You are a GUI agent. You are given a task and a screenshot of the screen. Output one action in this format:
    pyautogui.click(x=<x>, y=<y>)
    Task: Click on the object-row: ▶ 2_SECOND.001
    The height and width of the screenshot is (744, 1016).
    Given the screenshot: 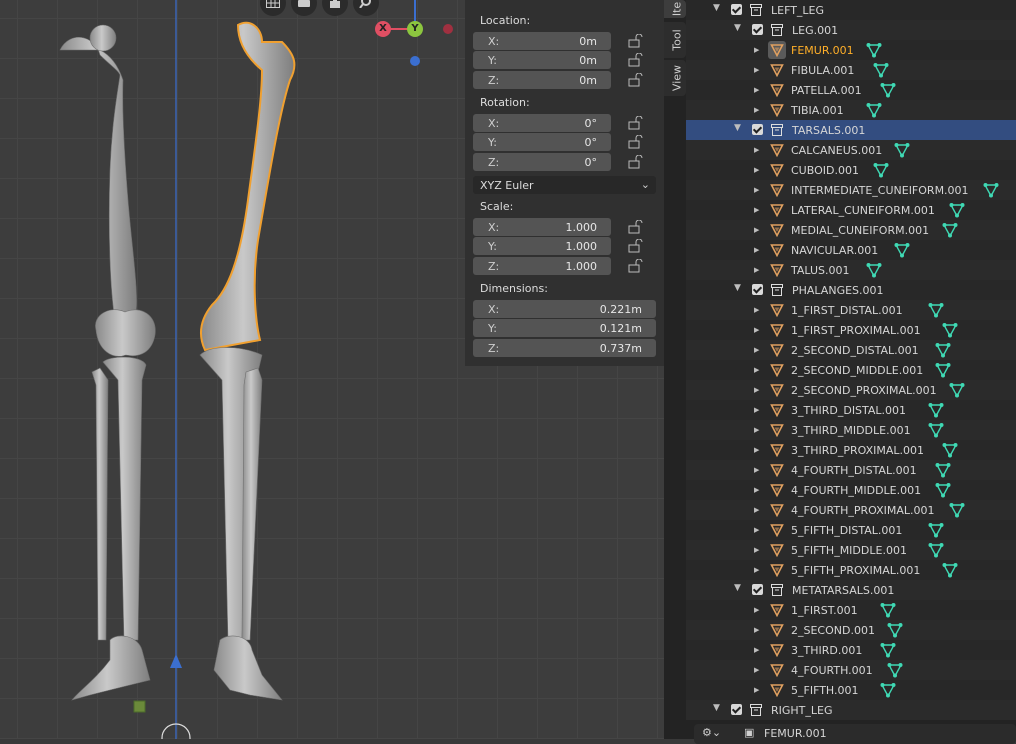 What is the action you would take?
    pyautogui.click(x=851, y=630)
    